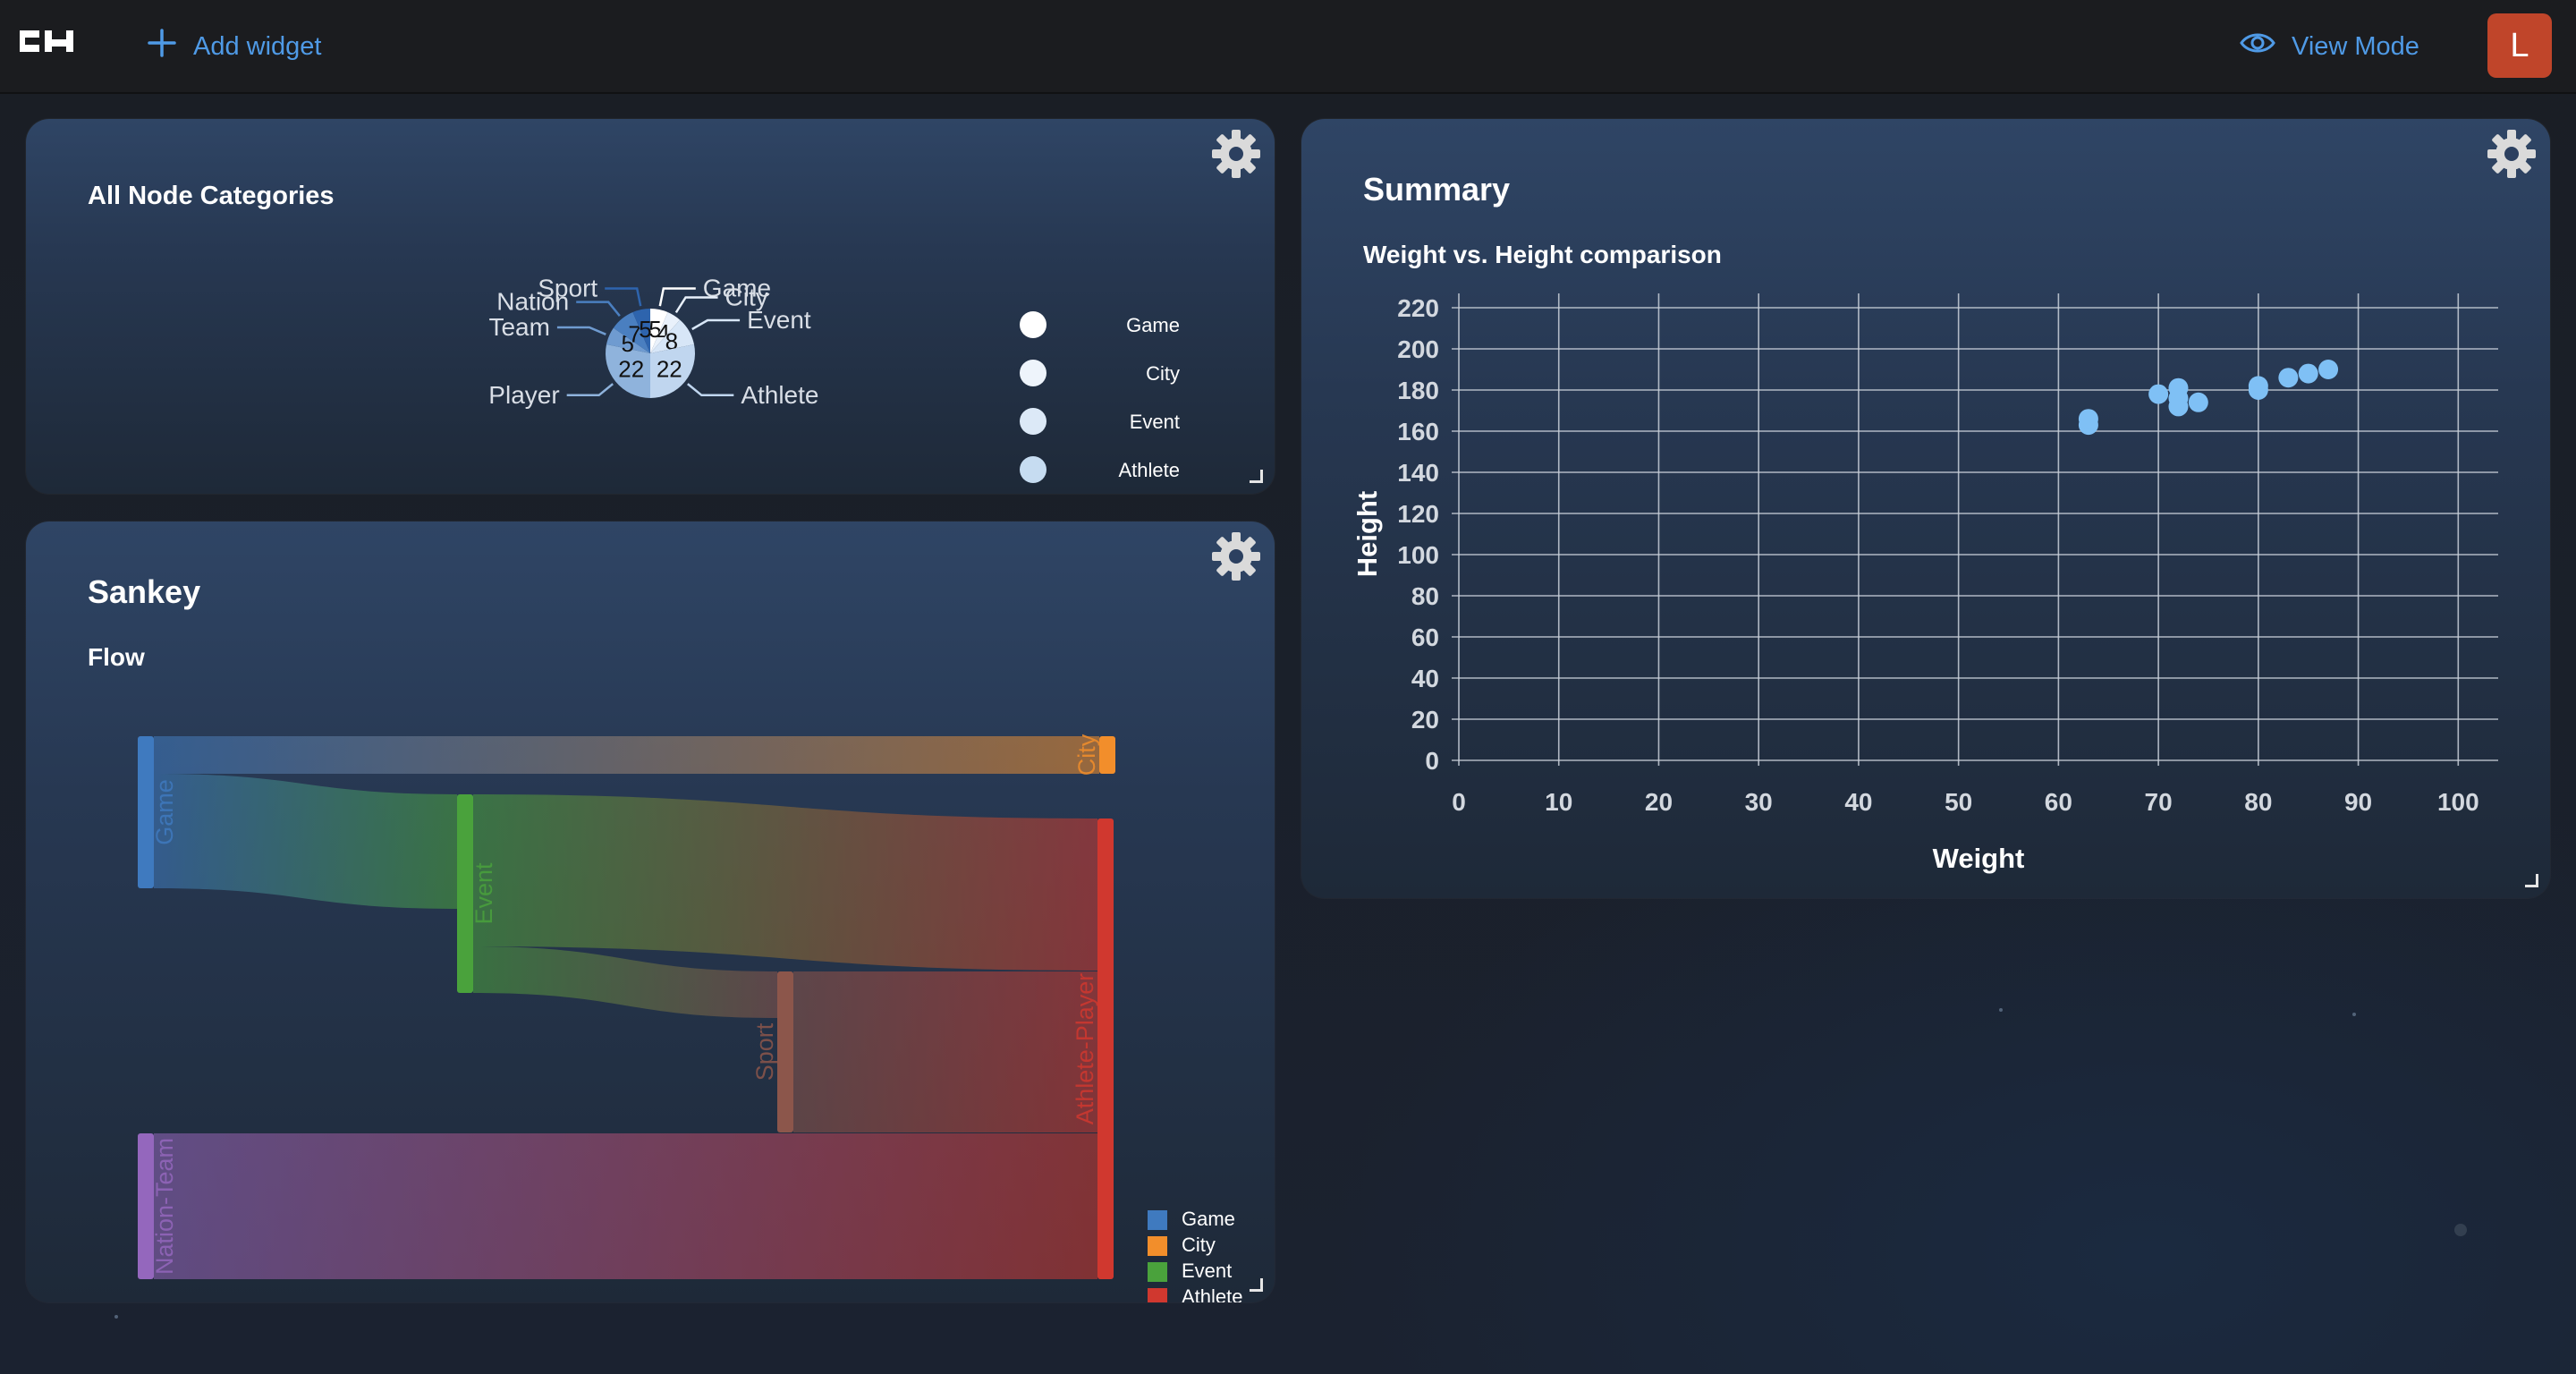 Image resolution: width=2576 pixels, height=1374 pixels. Describe the element at coordinates (164, 812) in the screenshot. I see `sankey-node-label: Game` at that location.